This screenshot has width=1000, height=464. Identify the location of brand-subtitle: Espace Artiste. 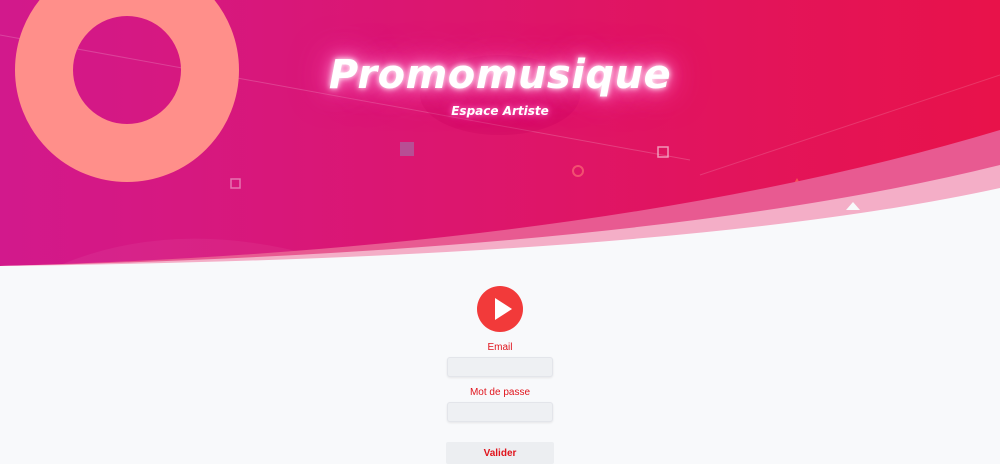
(500, 111).